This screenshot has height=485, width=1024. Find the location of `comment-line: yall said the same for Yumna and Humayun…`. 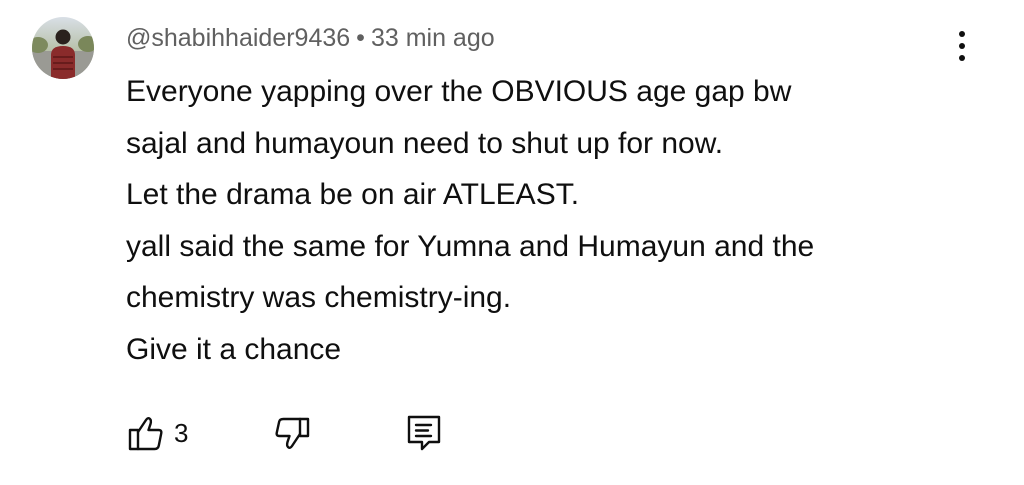

comment-line: yall said the same for Yumna and Humayun… is located at coordinates (470, 246).